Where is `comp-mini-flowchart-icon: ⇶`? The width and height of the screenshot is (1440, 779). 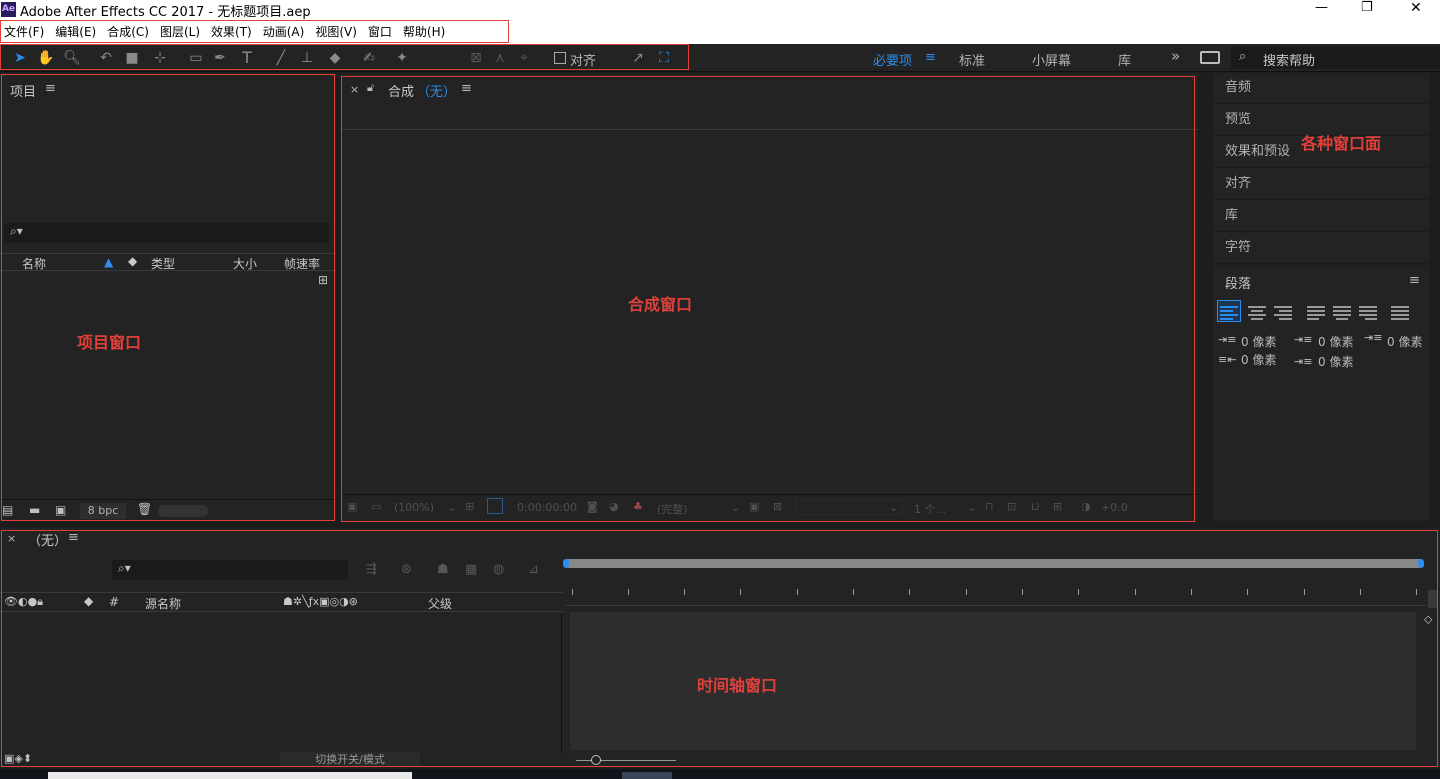 comp-mini-flowchart-icon: ⇶ is located at coordinates (371, 569).